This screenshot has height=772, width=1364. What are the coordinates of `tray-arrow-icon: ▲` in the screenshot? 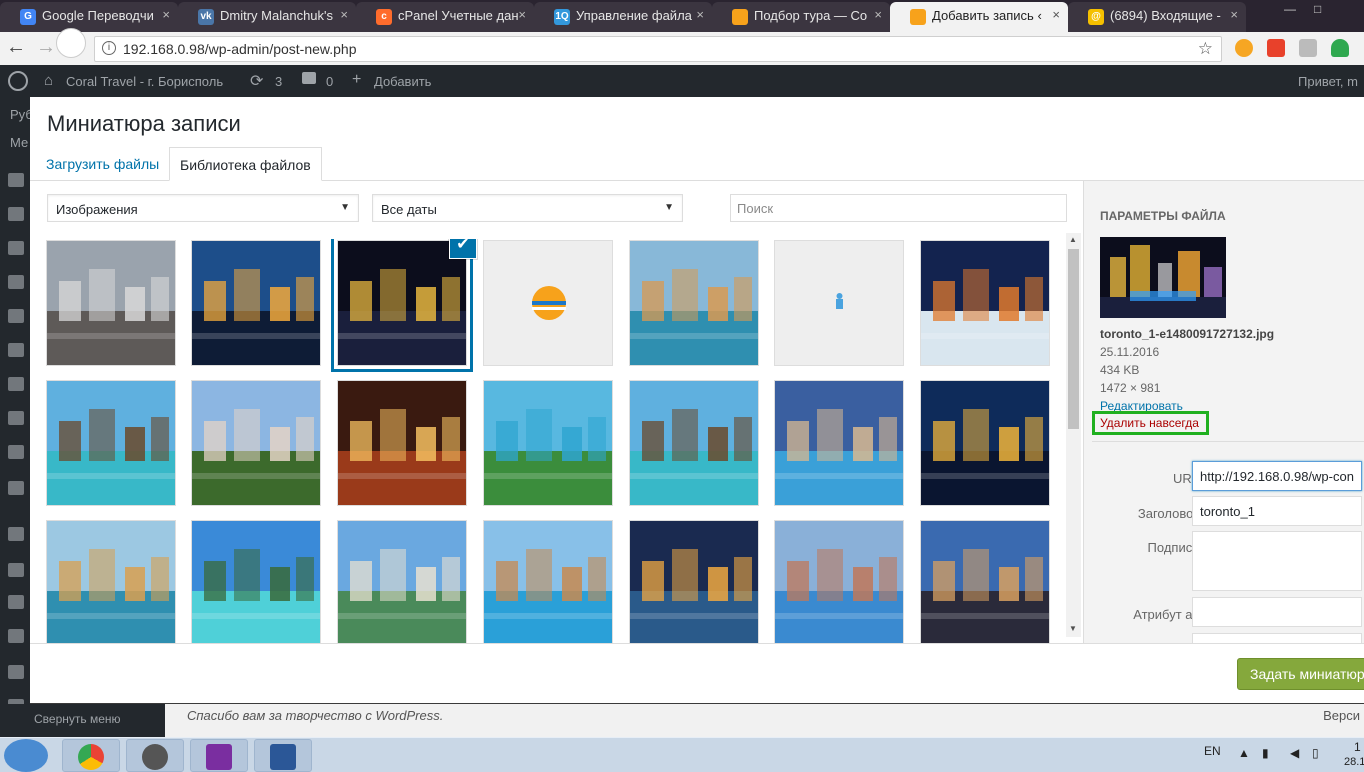 It's located at (1244, 753).